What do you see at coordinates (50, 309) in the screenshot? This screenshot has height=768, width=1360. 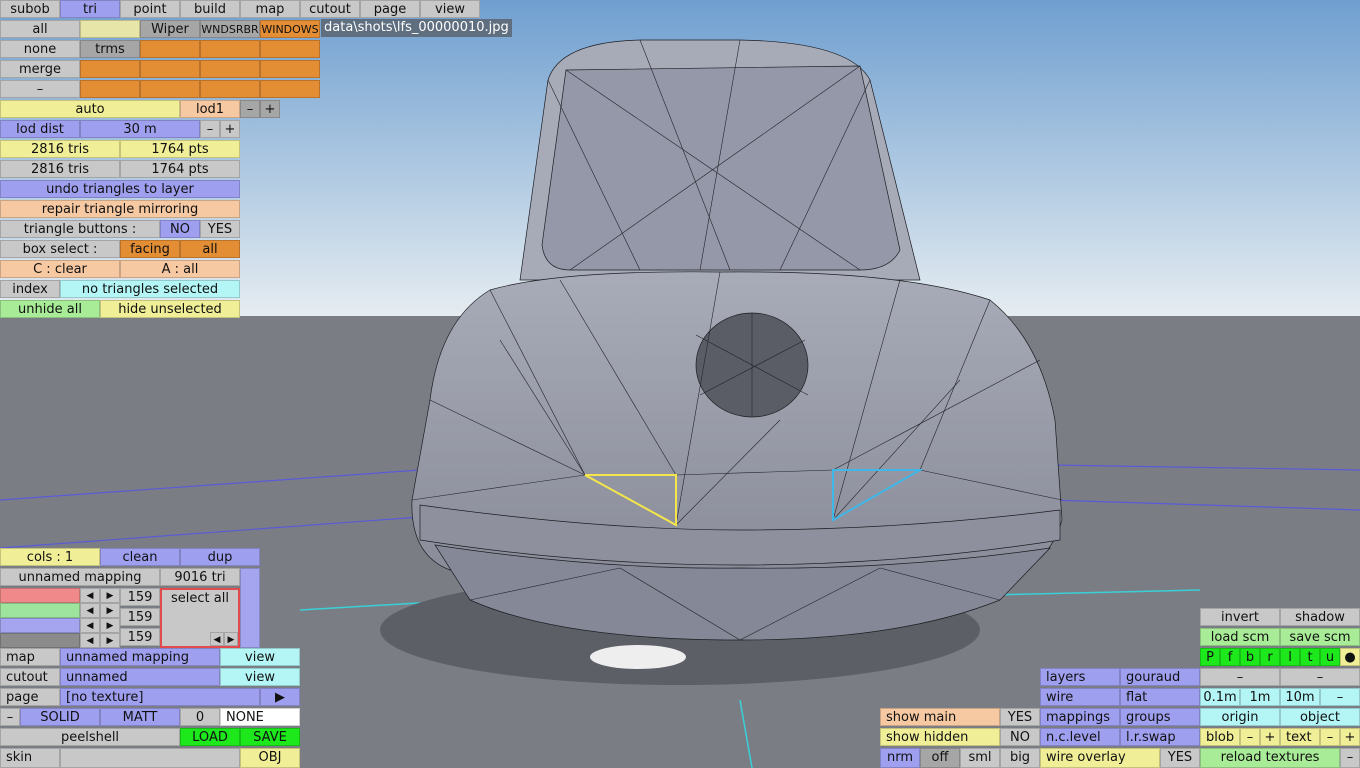 I see `unhide-all-button: unhide all` at bounding box center [50, 309].